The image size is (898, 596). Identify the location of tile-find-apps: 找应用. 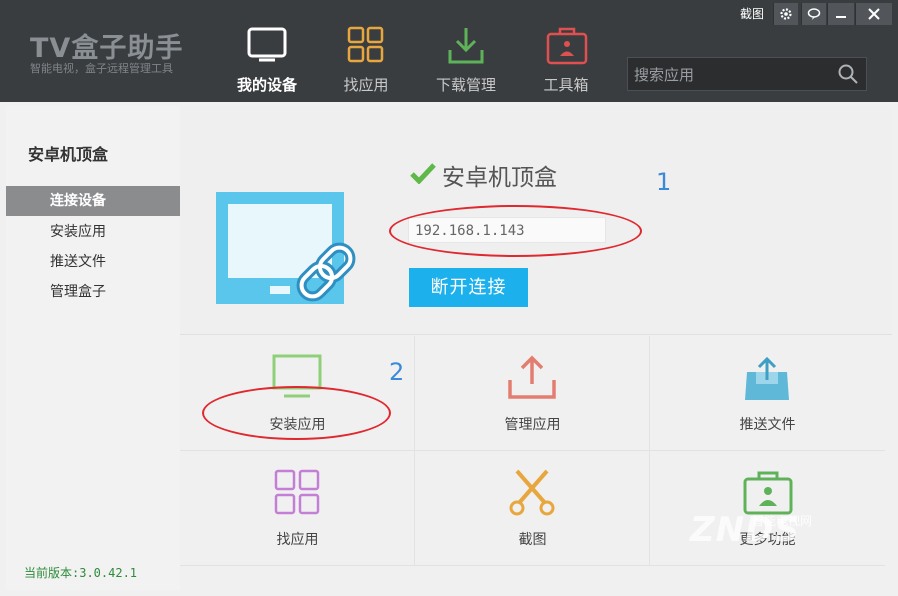
(297, 508).